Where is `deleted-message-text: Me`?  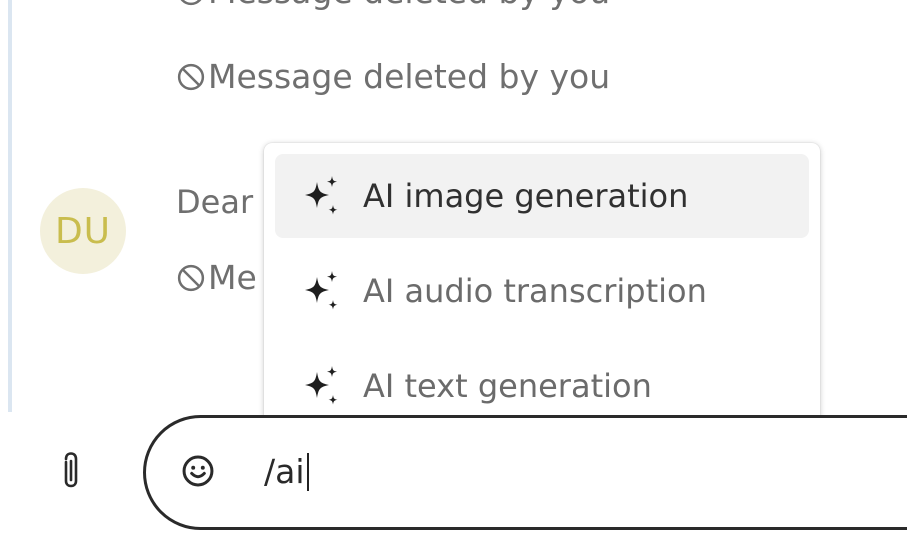 deleted-message-text: Me is located at coordinates (232, 277).